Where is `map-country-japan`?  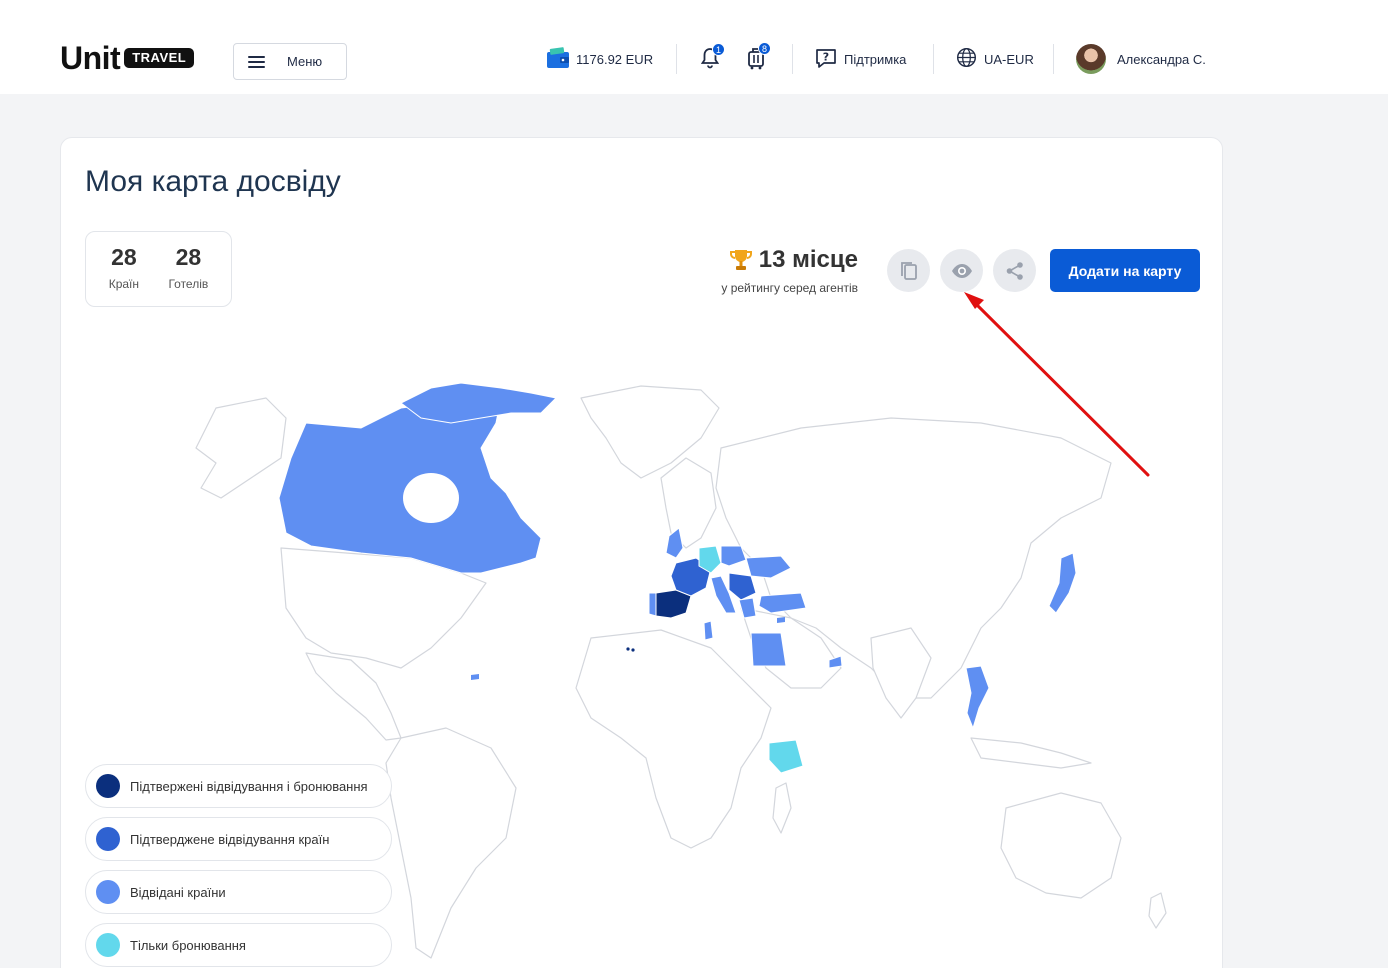 map-country-japan is located at coordinates (1062, 583).